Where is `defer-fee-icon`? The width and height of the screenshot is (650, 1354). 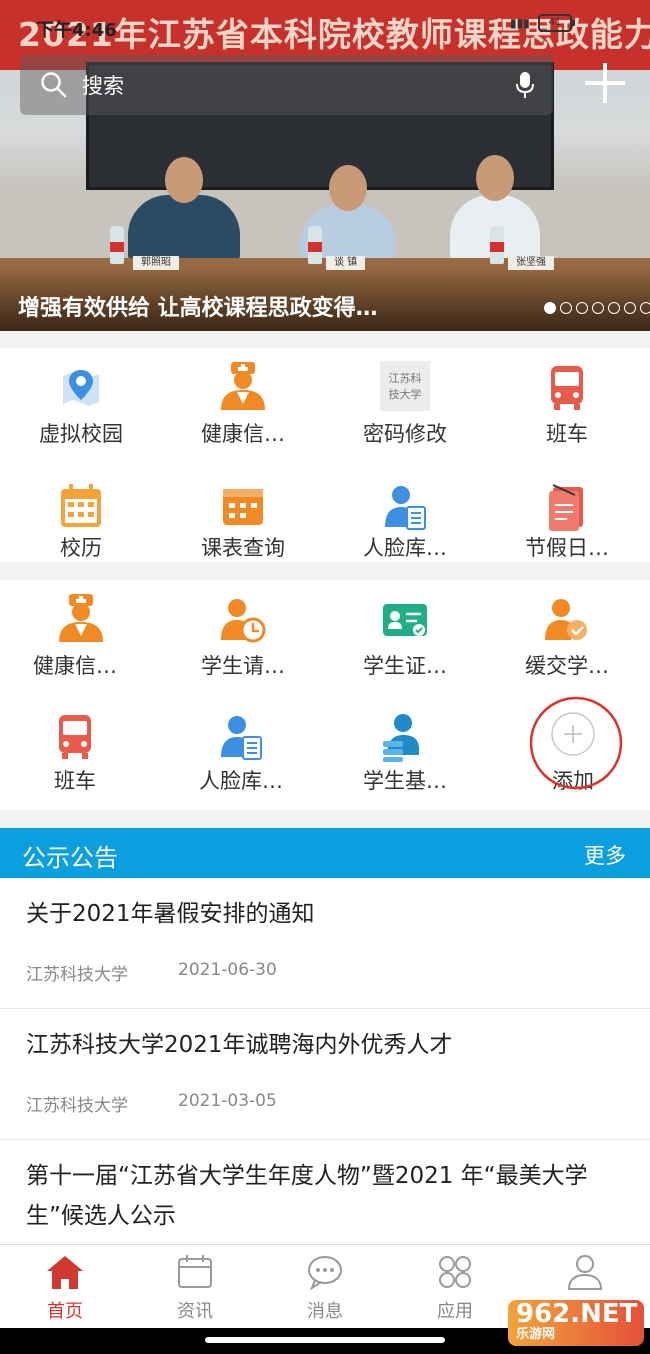 defer-fee-icon is located at coordinates (566, 619).